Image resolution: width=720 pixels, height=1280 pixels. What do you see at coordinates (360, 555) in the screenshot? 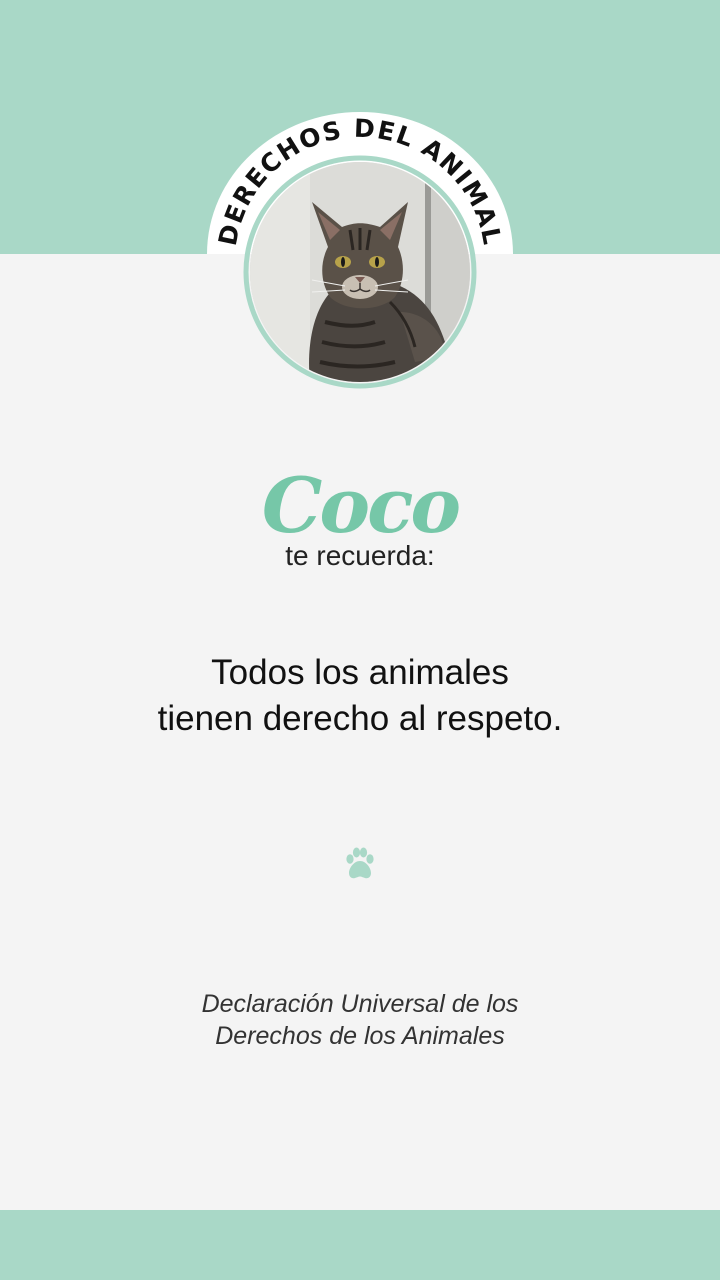
I see `subtitle: te recuerda:` at bounding box center [360, 555].